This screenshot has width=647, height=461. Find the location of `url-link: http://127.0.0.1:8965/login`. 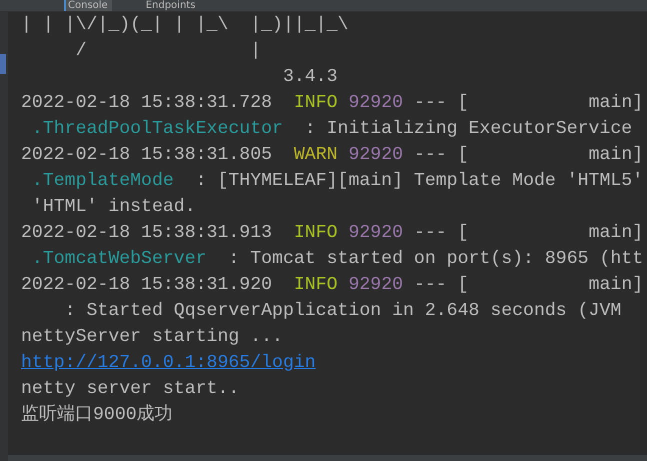

url-link: http://127.0.0.1:8965/login is located at coordinates (168, 363).